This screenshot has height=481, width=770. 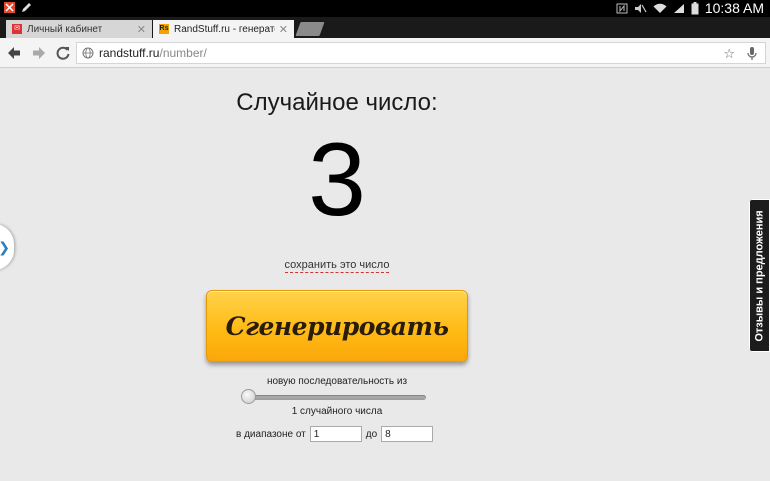 I want to click on address-bar-actions: ☆, so click(x=740, y=54).